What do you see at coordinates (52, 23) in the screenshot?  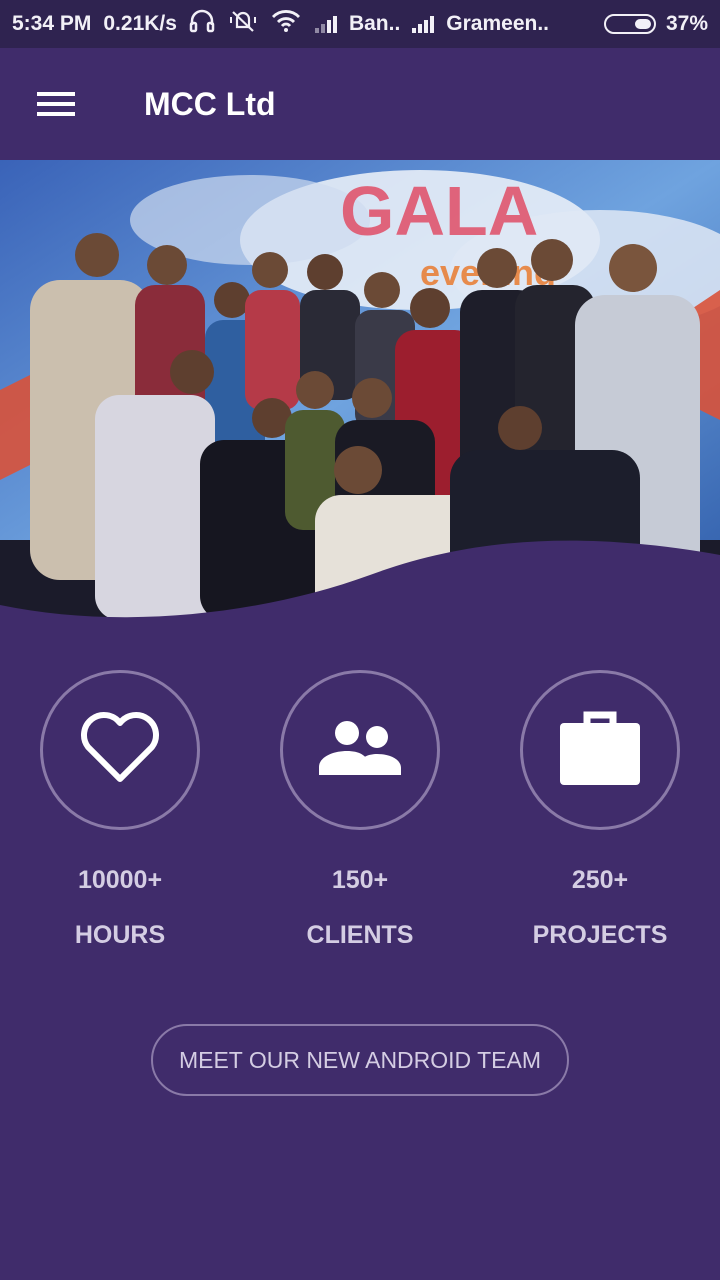 I see `status-time: 5:34 PM` at bounding box center [52, 23].